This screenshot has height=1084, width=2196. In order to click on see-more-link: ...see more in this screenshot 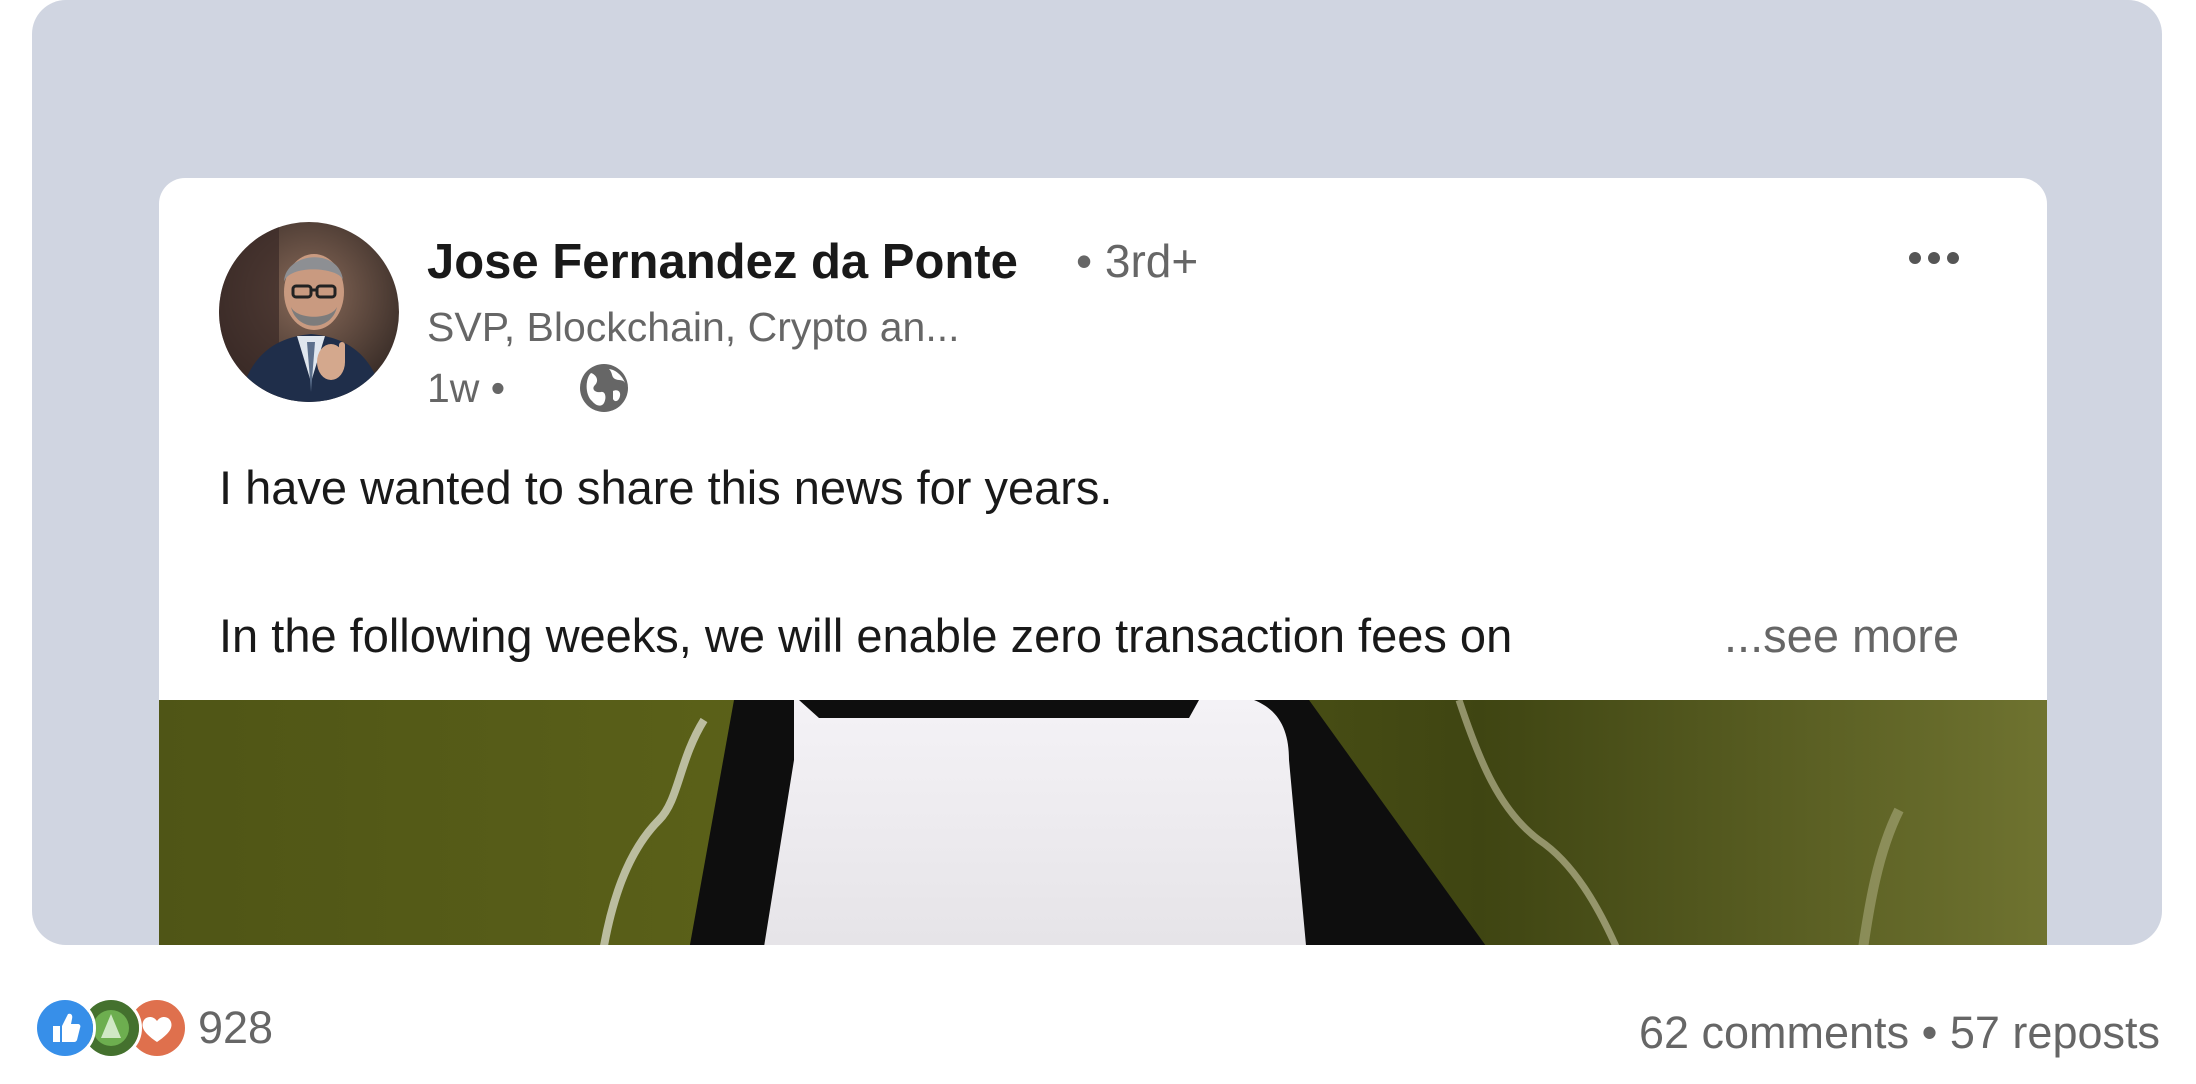, I will do `click(1841, 635)`.